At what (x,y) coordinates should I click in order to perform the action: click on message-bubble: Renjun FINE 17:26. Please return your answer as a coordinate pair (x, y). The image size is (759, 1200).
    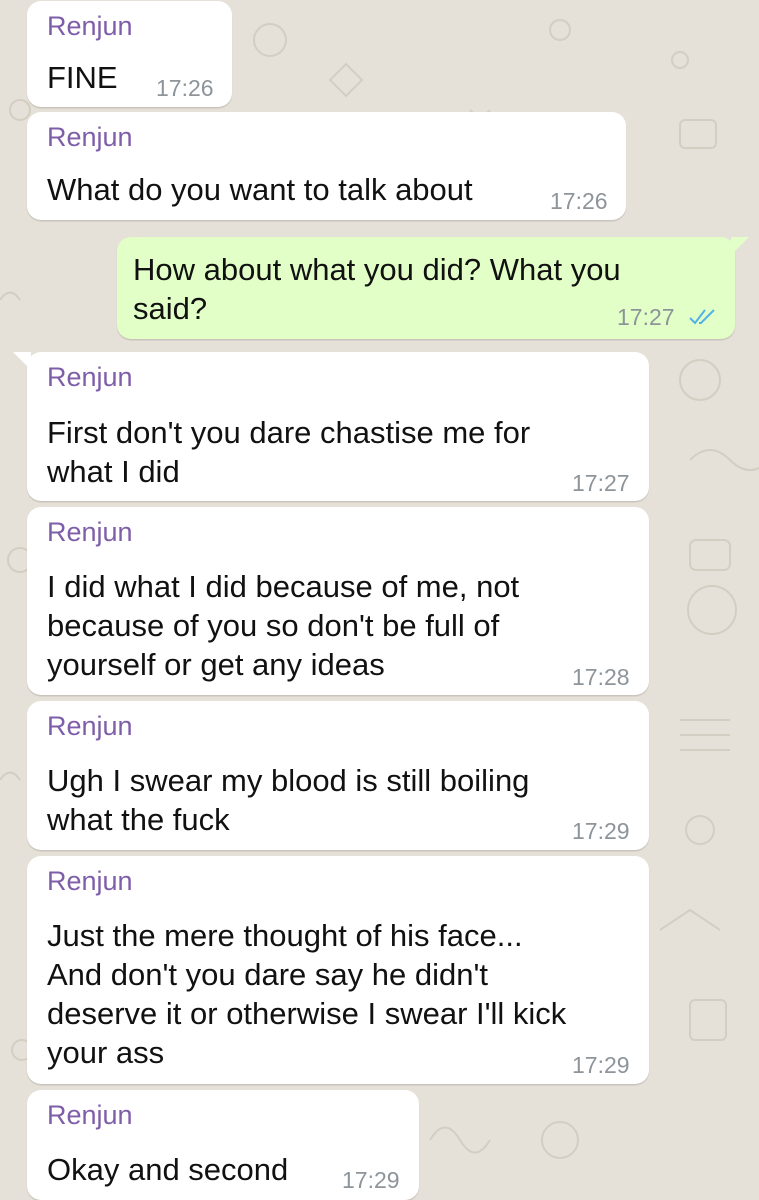
    Looking at the image, I should click on (129, 54).